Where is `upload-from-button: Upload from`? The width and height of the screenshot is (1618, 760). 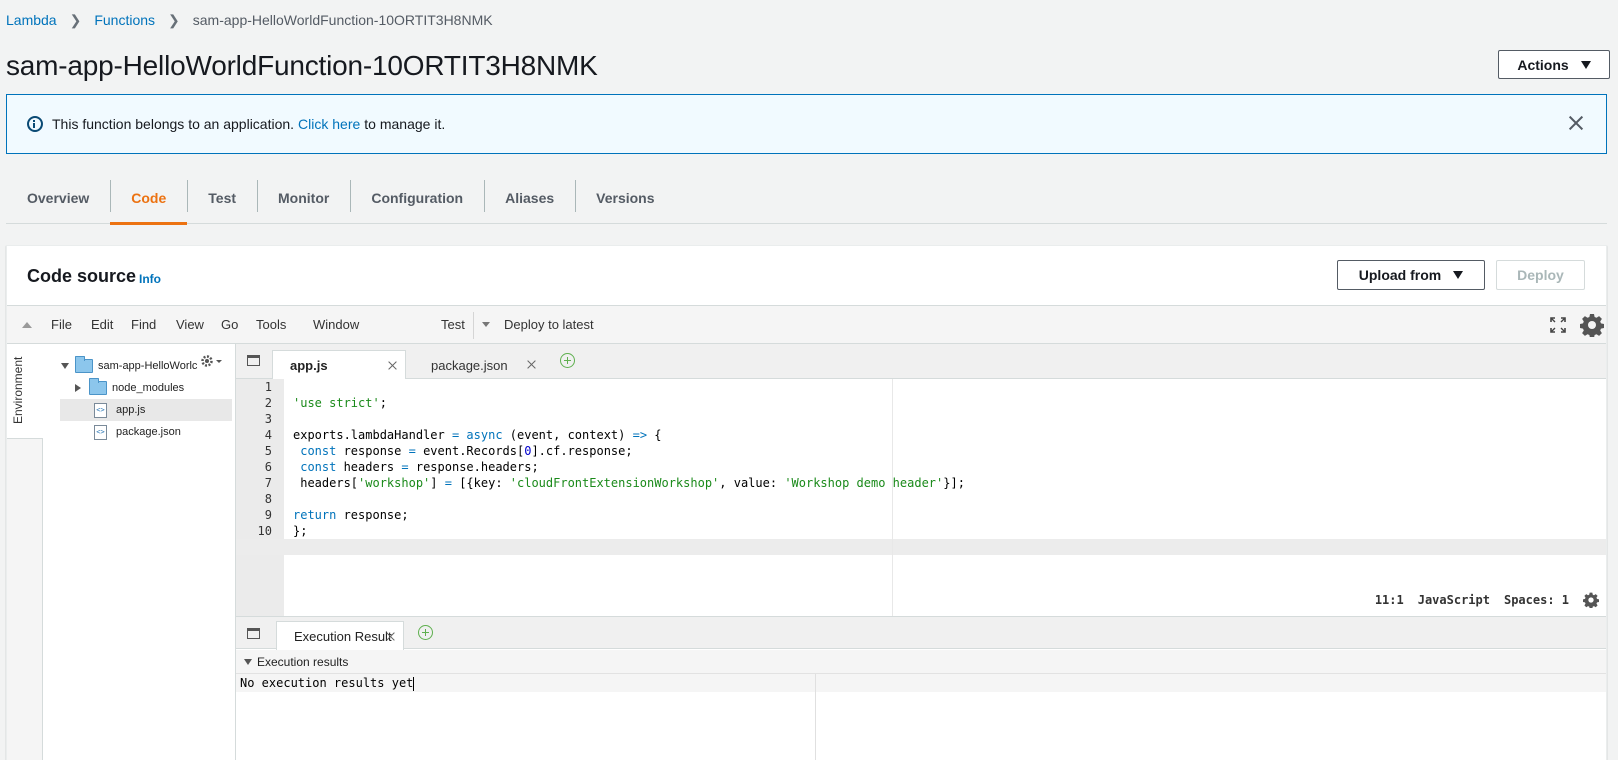
upload-from-button: Upload from is located at coordinates (1411, 275).